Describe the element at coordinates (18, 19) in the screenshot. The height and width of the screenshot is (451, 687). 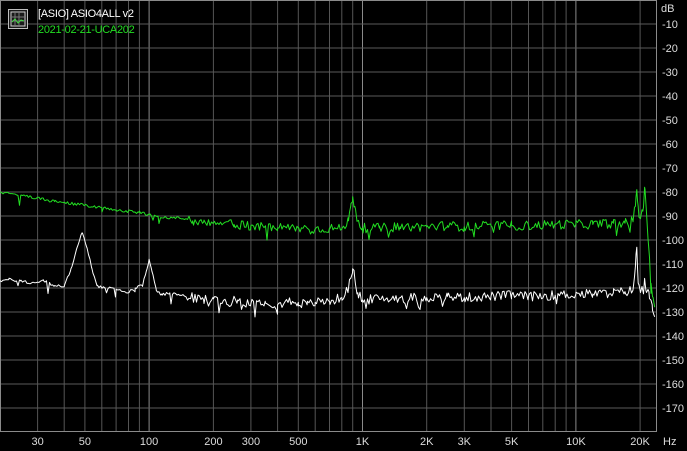
I see `chart-icon` at that location.